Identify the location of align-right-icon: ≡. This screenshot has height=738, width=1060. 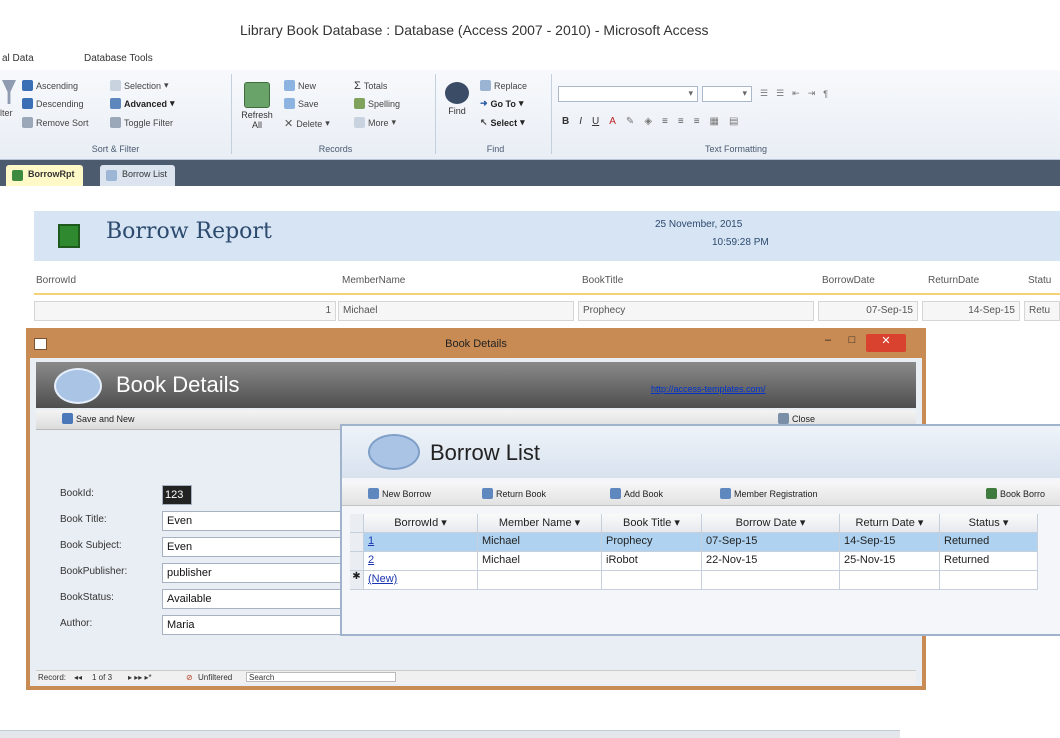
(697, 121).